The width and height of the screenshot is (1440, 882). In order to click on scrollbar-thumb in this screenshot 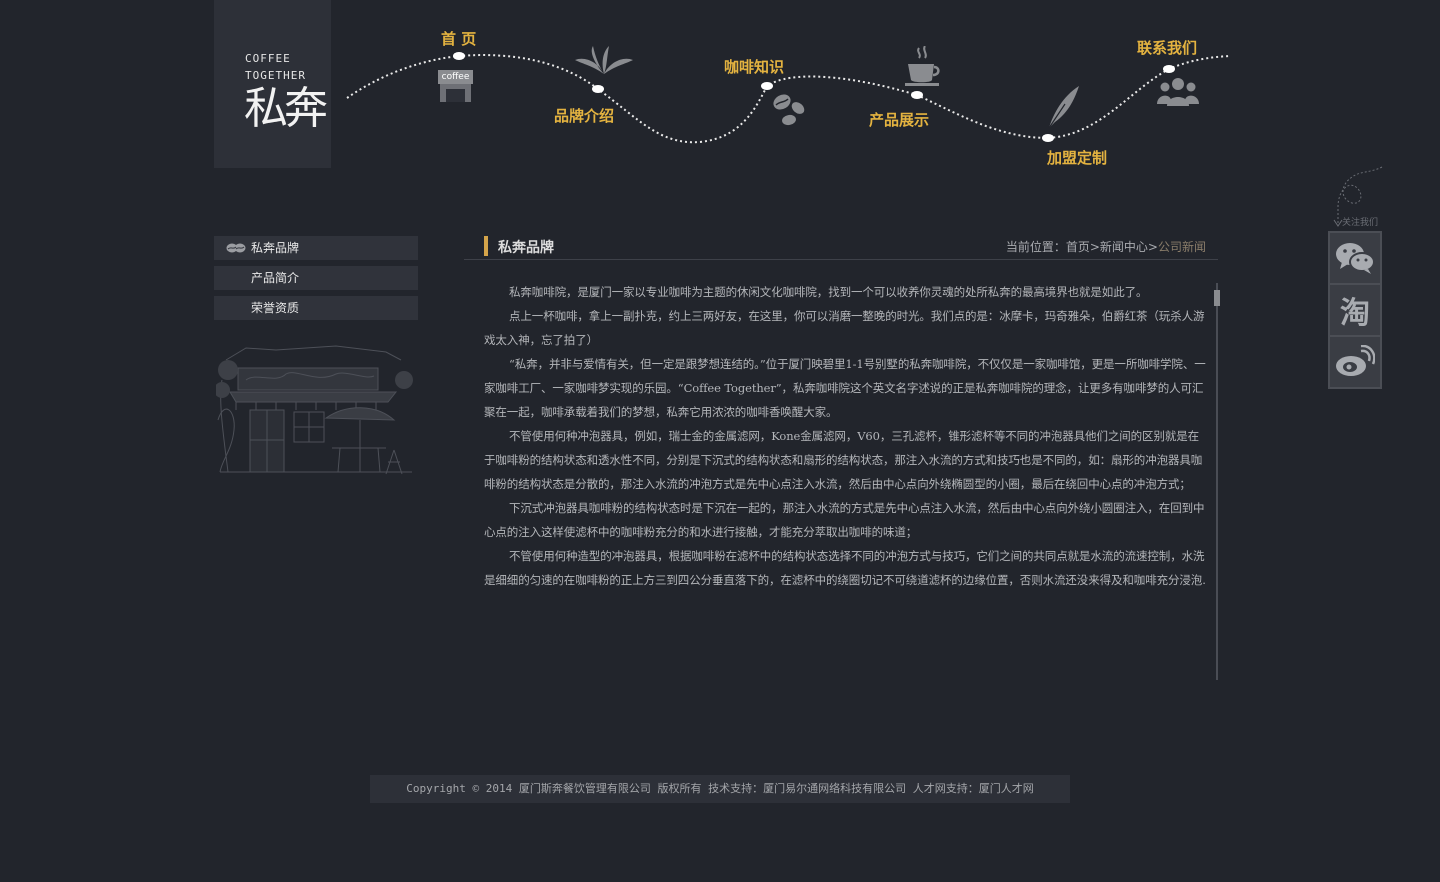, I will do `click(1217, 298)`.